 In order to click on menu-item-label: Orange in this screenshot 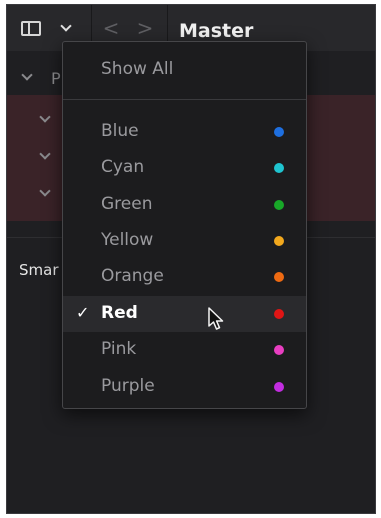, I will do `click(132, 276)`.